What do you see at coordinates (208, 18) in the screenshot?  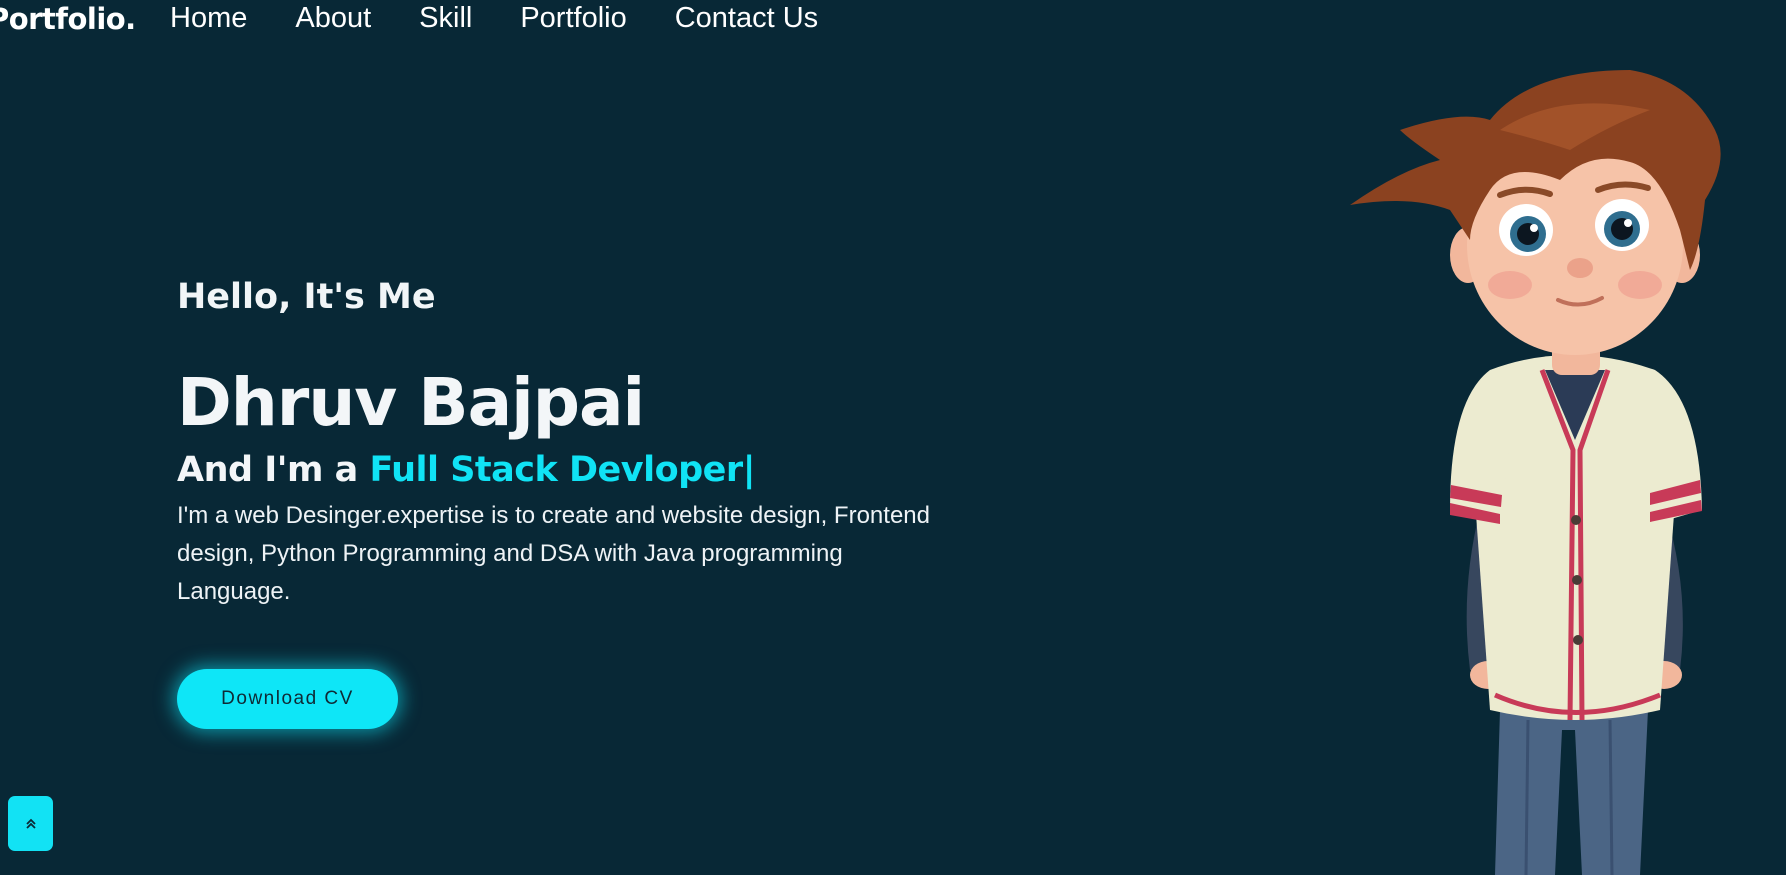 I see `nav-home: Home` at bounding box center [208, 18].